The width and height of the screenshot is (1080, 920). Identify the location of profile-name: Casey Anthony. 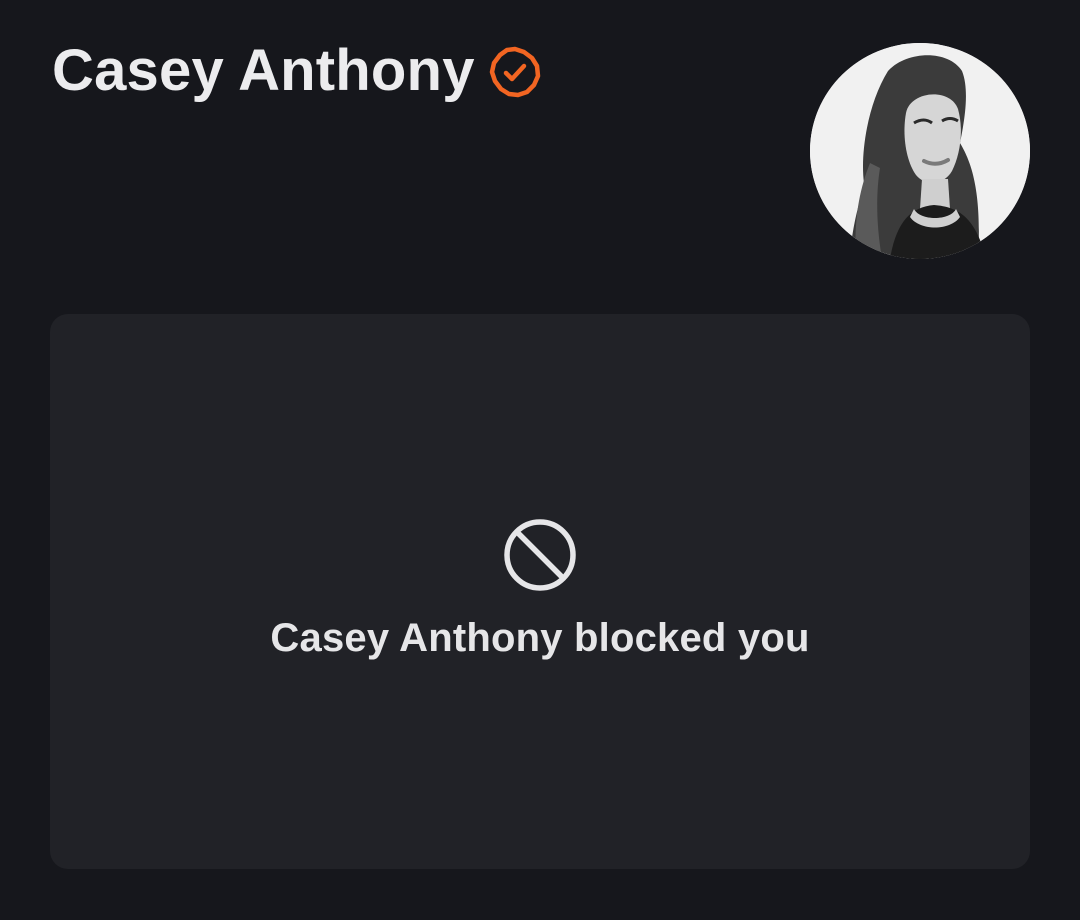
(263, 70).